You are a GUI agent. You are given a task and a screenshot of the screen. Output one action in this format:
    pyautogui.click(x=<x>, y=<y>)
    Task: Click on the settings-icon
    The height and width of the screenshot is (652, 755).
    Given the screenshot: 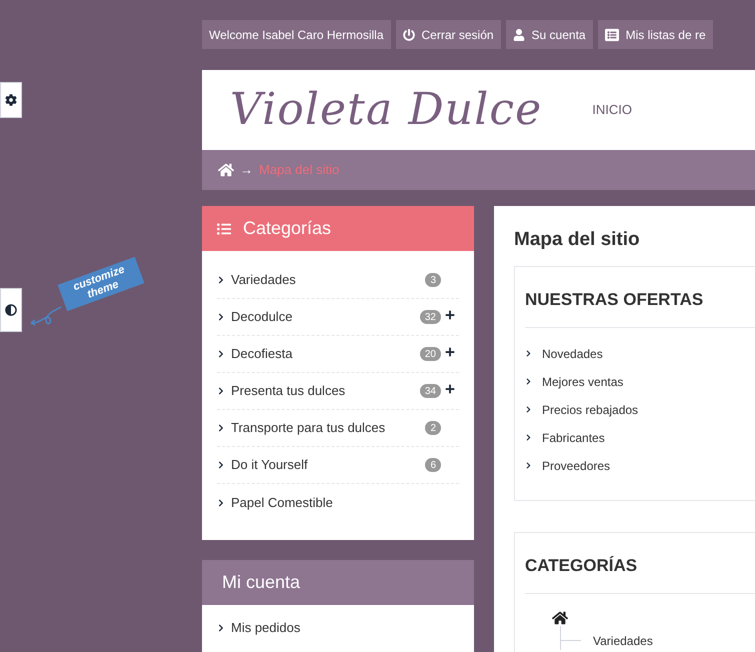 What is the action you would take?
    pyautogui.click(x=11, y=100)
    